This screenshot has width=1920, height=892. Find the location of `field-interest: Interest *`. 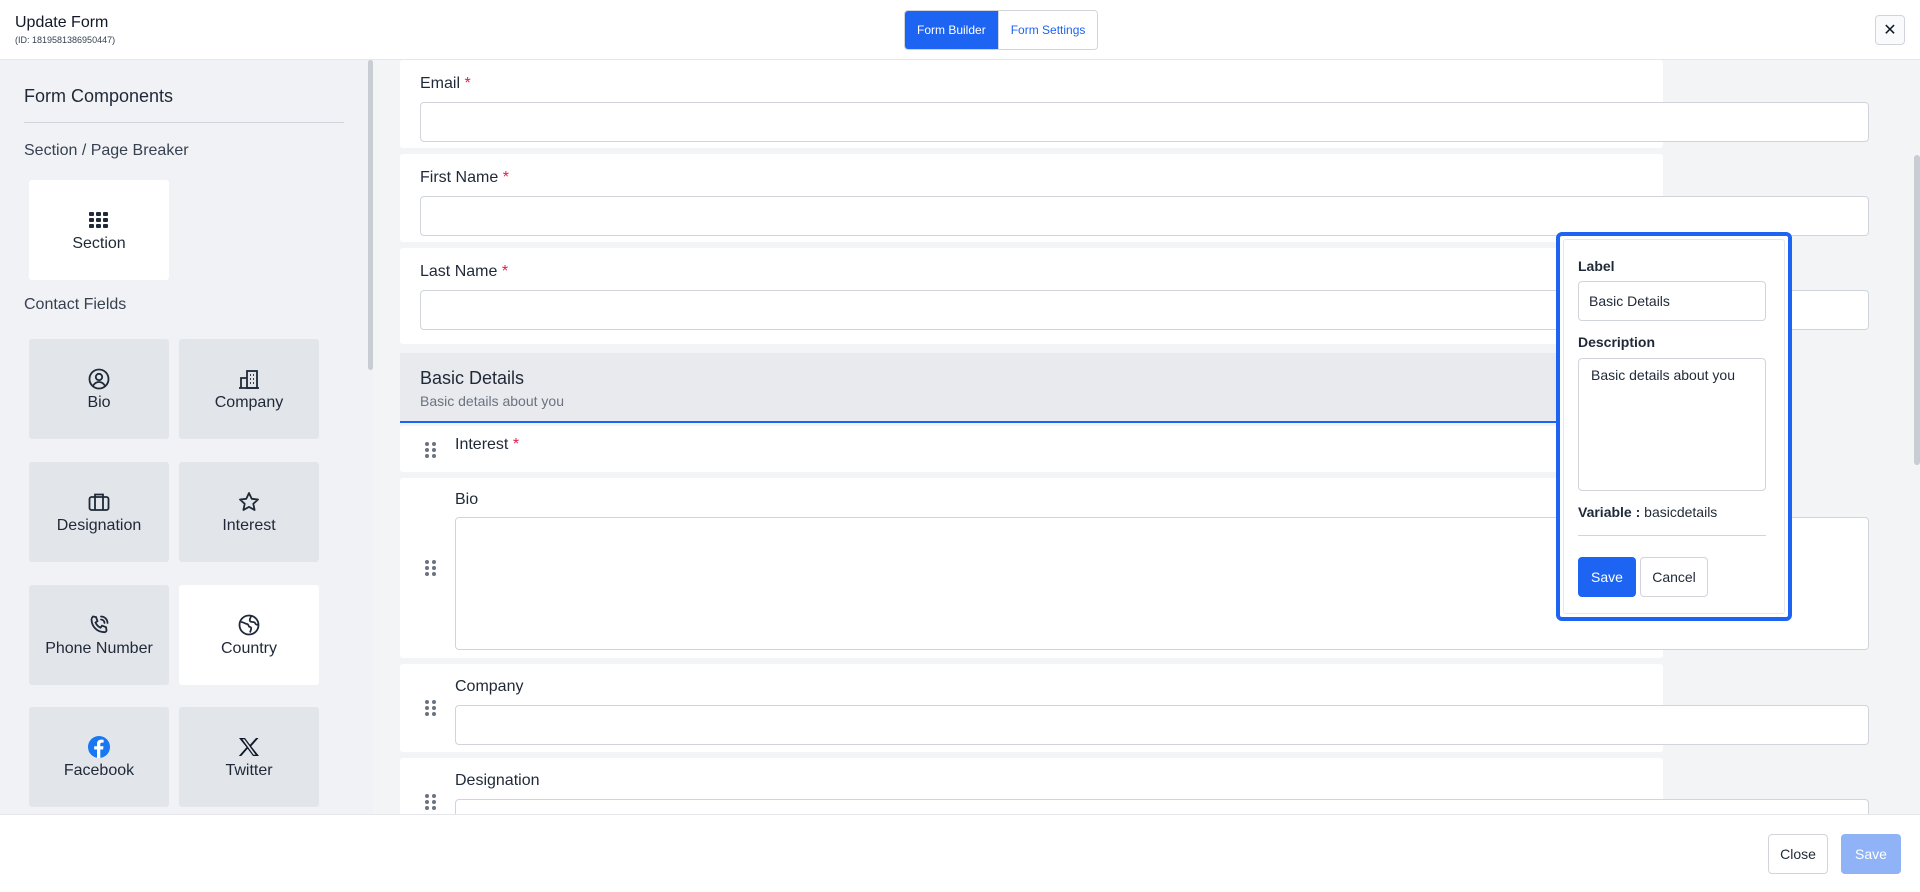

field-interest: Interest * is located at coordinates (1031, 449).